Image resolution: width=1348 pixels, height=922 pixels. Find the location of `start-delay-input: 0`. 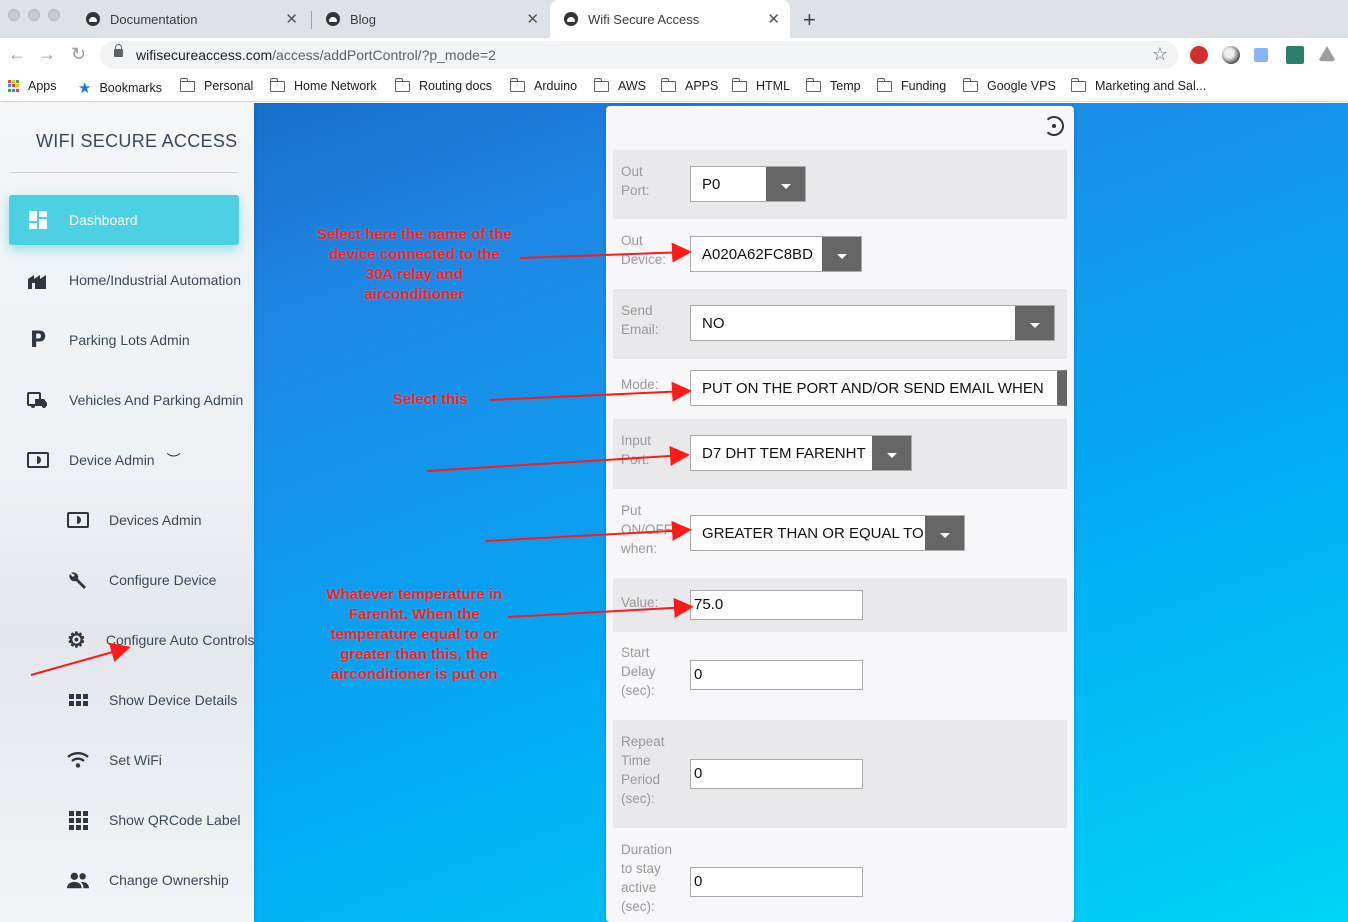

start-delay-input: 0 is located at coordinates (776, 675).